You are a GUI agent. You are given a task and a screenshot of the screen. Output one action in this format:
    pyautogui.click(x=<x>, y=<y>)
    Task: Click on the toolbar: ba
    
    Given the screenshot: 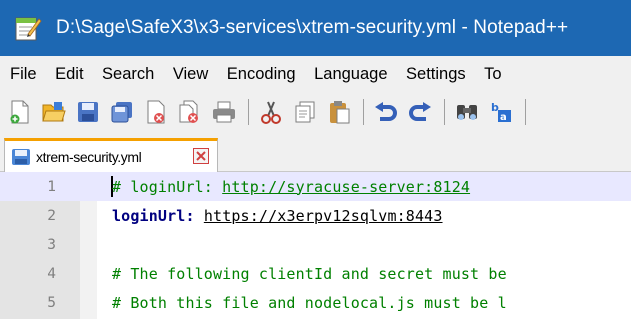 What is the action you would take?
    pyautogui.click(x=315, y=112)
    